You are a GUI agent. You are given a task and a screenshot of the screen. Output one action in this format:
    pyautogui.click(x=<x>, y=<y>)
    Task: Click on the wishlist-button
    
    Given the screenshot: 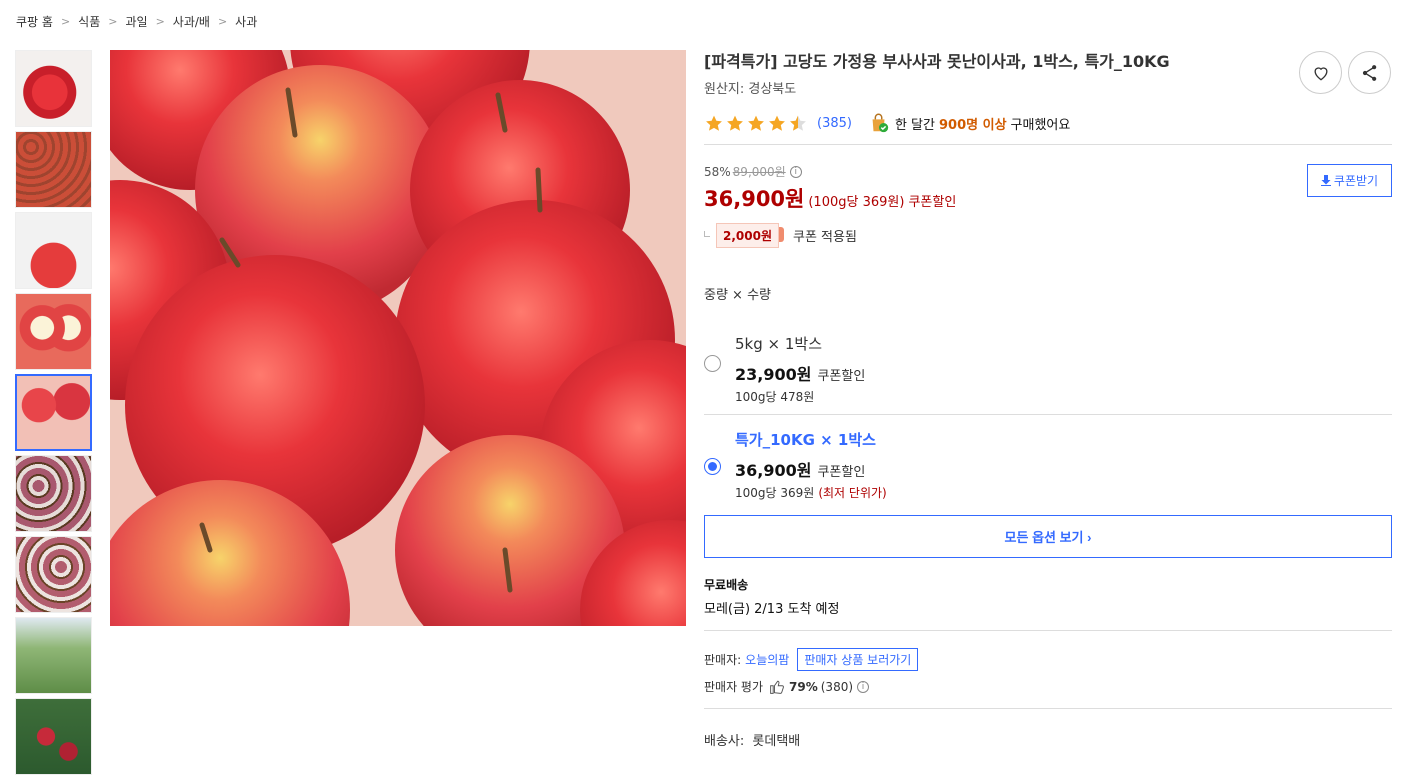 What is the action you would take?
    pyautogui.click(x=1320, y=72)
    